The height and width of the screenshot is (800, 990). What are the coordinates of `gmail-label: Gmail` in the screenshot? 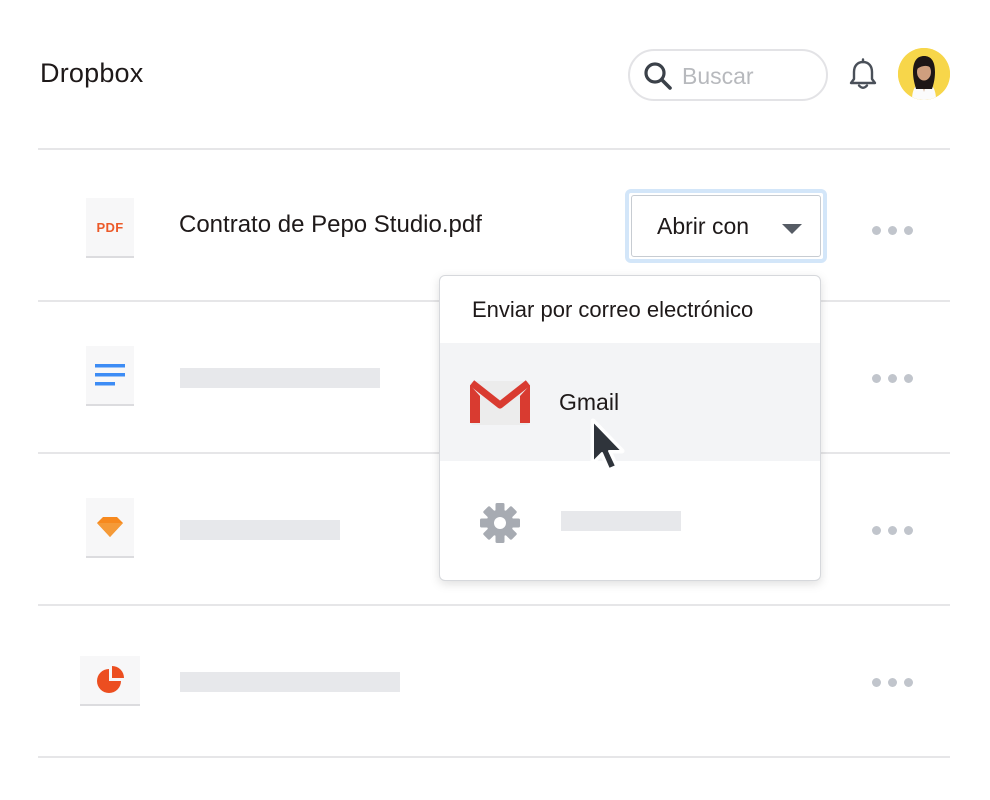 It's located at (589, 402).